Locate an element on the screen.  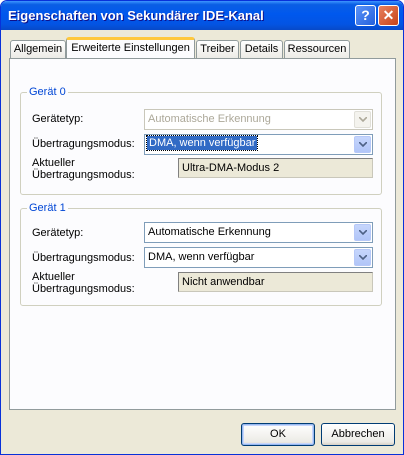
device-0-type-select: Automatische Erkennung is located at coordinates (258, 119).